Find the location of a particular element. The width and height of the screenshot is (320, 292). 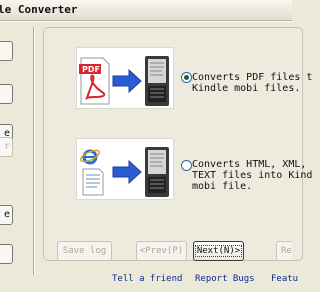

feature-link: Featu is located at coordinates (284, 279).